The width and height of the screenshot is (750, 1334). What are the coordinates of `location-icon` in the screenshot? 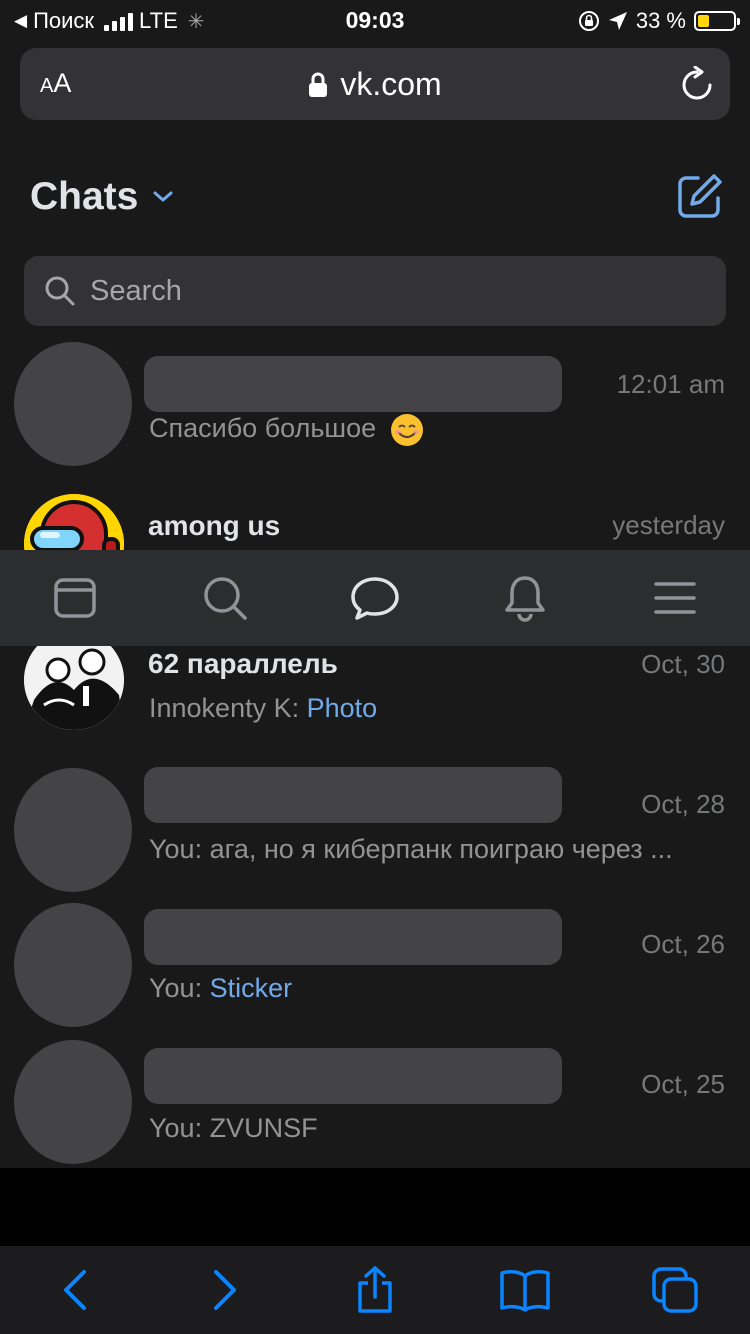 It's located at (617, 21).